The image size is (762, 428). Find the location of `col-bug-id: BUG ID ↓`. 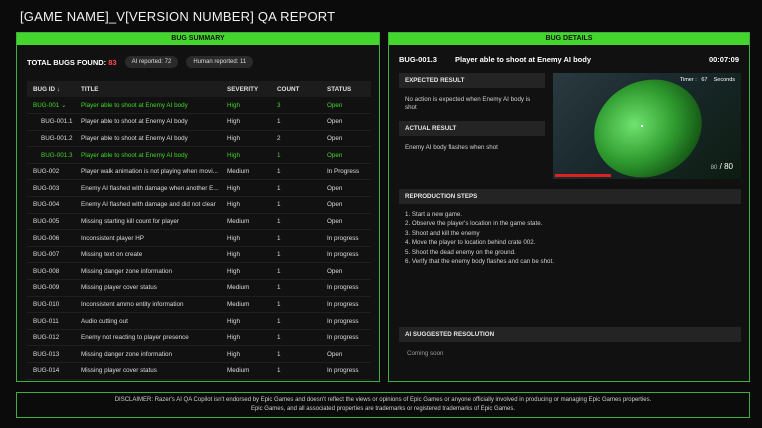

col-bug-id: BUG ID ↓ is located at coordinates (51, 89).